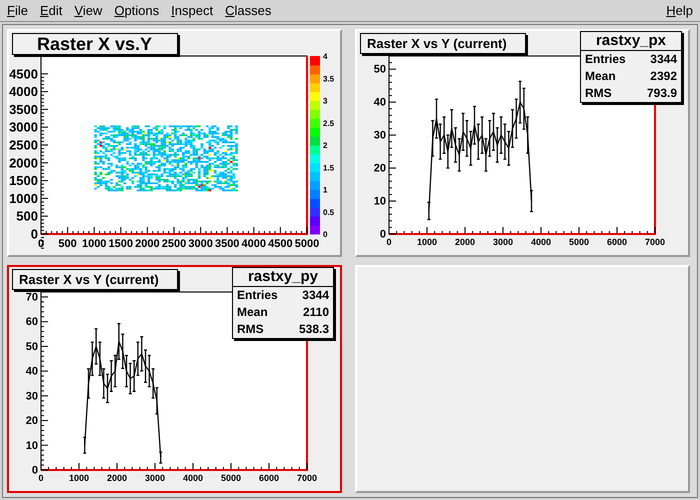  What do you see at coordinates (325, 145) in the screenshot?
I see `palette-label: 2` at bounding box center [325, 145].